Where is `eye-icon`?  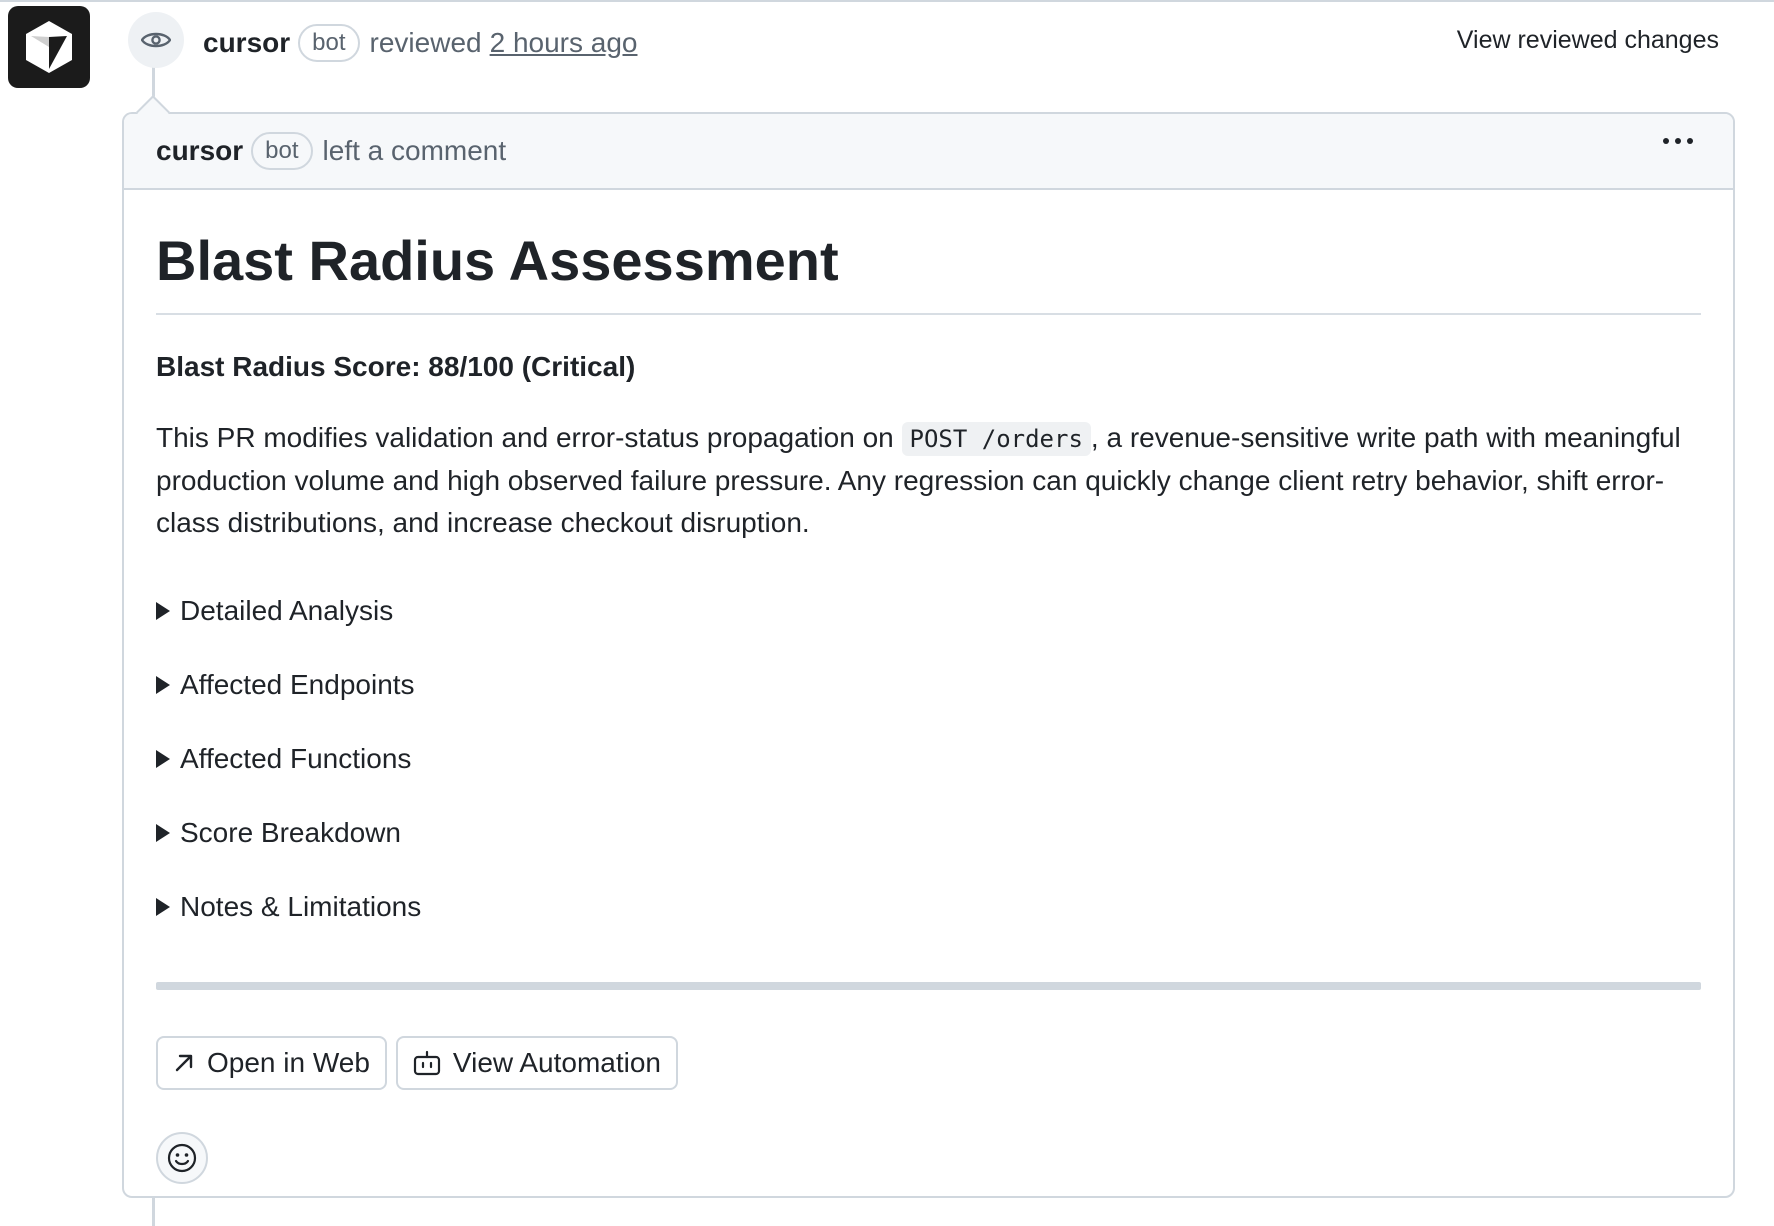 eye-icon is located at coordinates (156, 40).